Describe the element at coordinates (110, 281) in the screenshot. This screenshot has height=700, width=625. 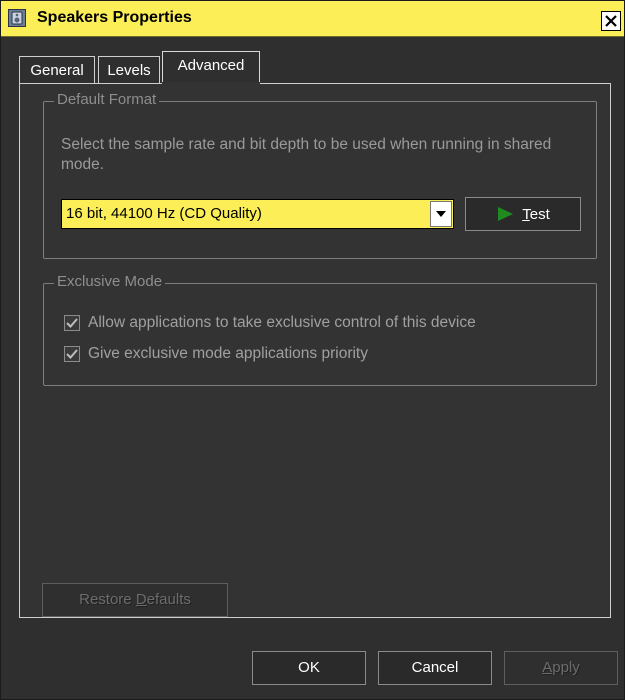
I see `exclusive-mode-legend: Exclusive Mode` at that location.